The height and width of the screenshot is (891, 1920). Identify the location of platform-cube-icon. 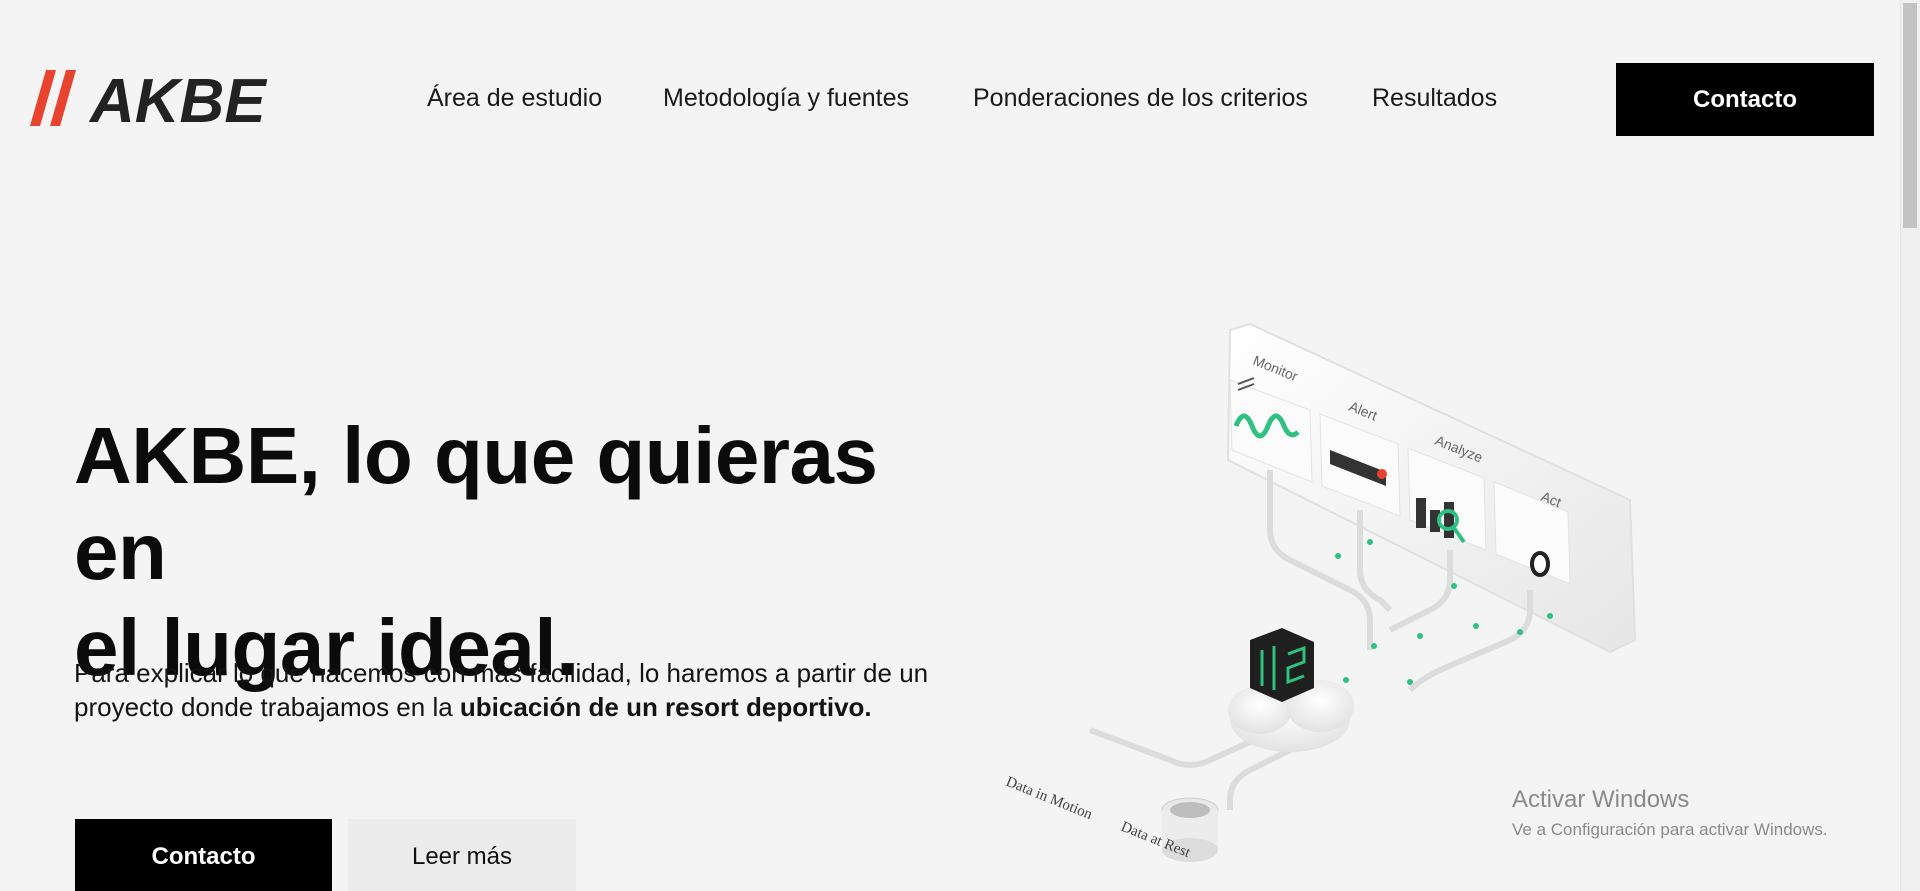
(1282, 665).